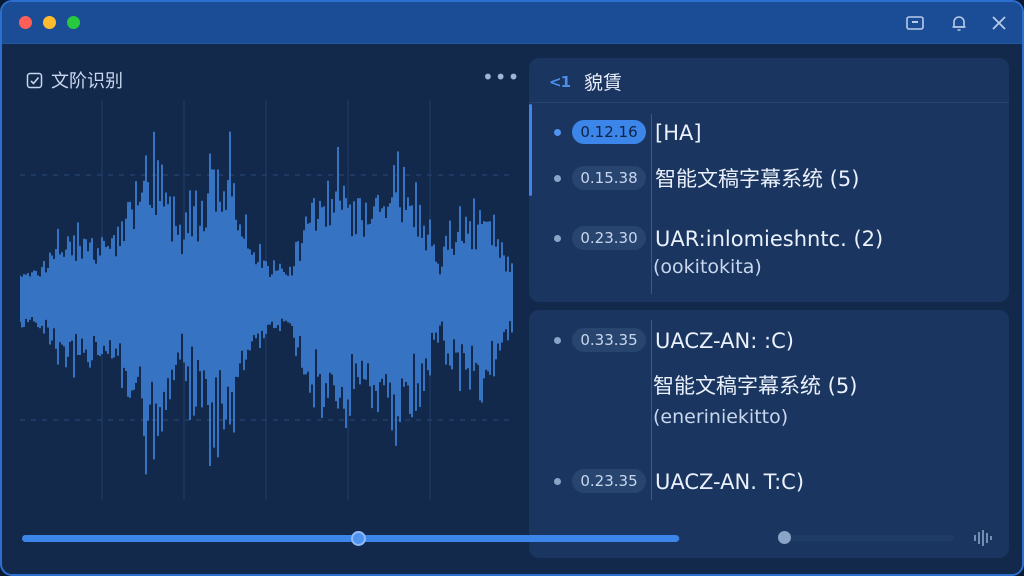  I want to click on checkbox-icon, so click(34, 80).